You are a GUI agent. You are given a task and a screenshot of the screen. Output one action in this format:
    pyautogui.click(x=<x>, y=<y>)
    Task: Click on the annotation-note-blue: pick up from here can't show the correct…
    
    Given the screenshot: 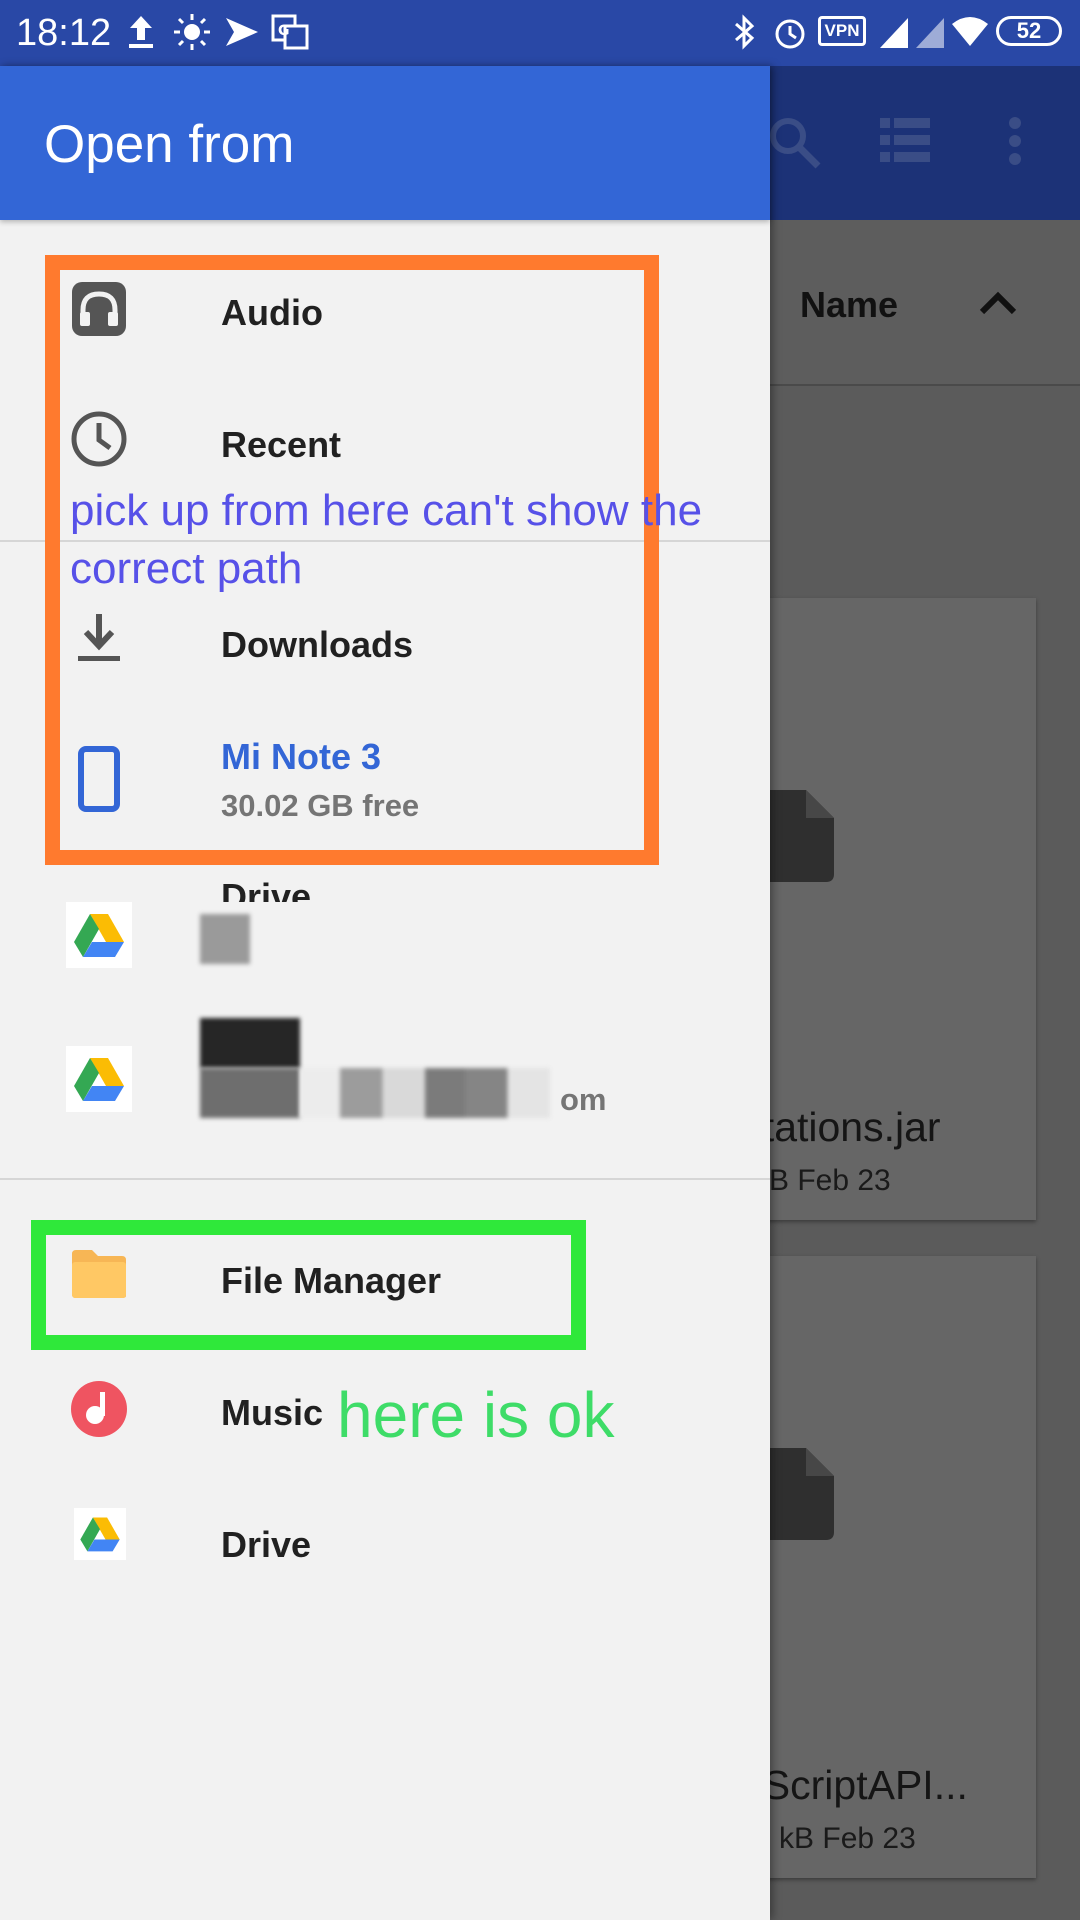 What is the action you would take?
    pyautogui.click(x=386, y=539)
    